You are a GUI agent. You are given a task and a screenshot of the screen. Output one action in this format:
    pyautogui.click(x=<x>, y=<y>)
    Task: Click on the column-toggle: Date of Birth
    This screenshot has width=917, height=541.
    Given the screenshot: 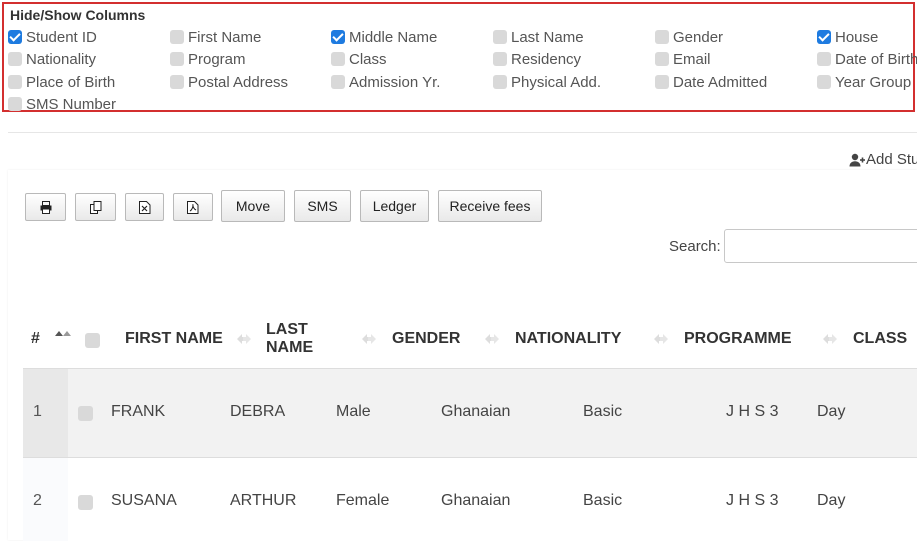 What is the action you would take?
    pyautogui.click(x=867, y=59)
    